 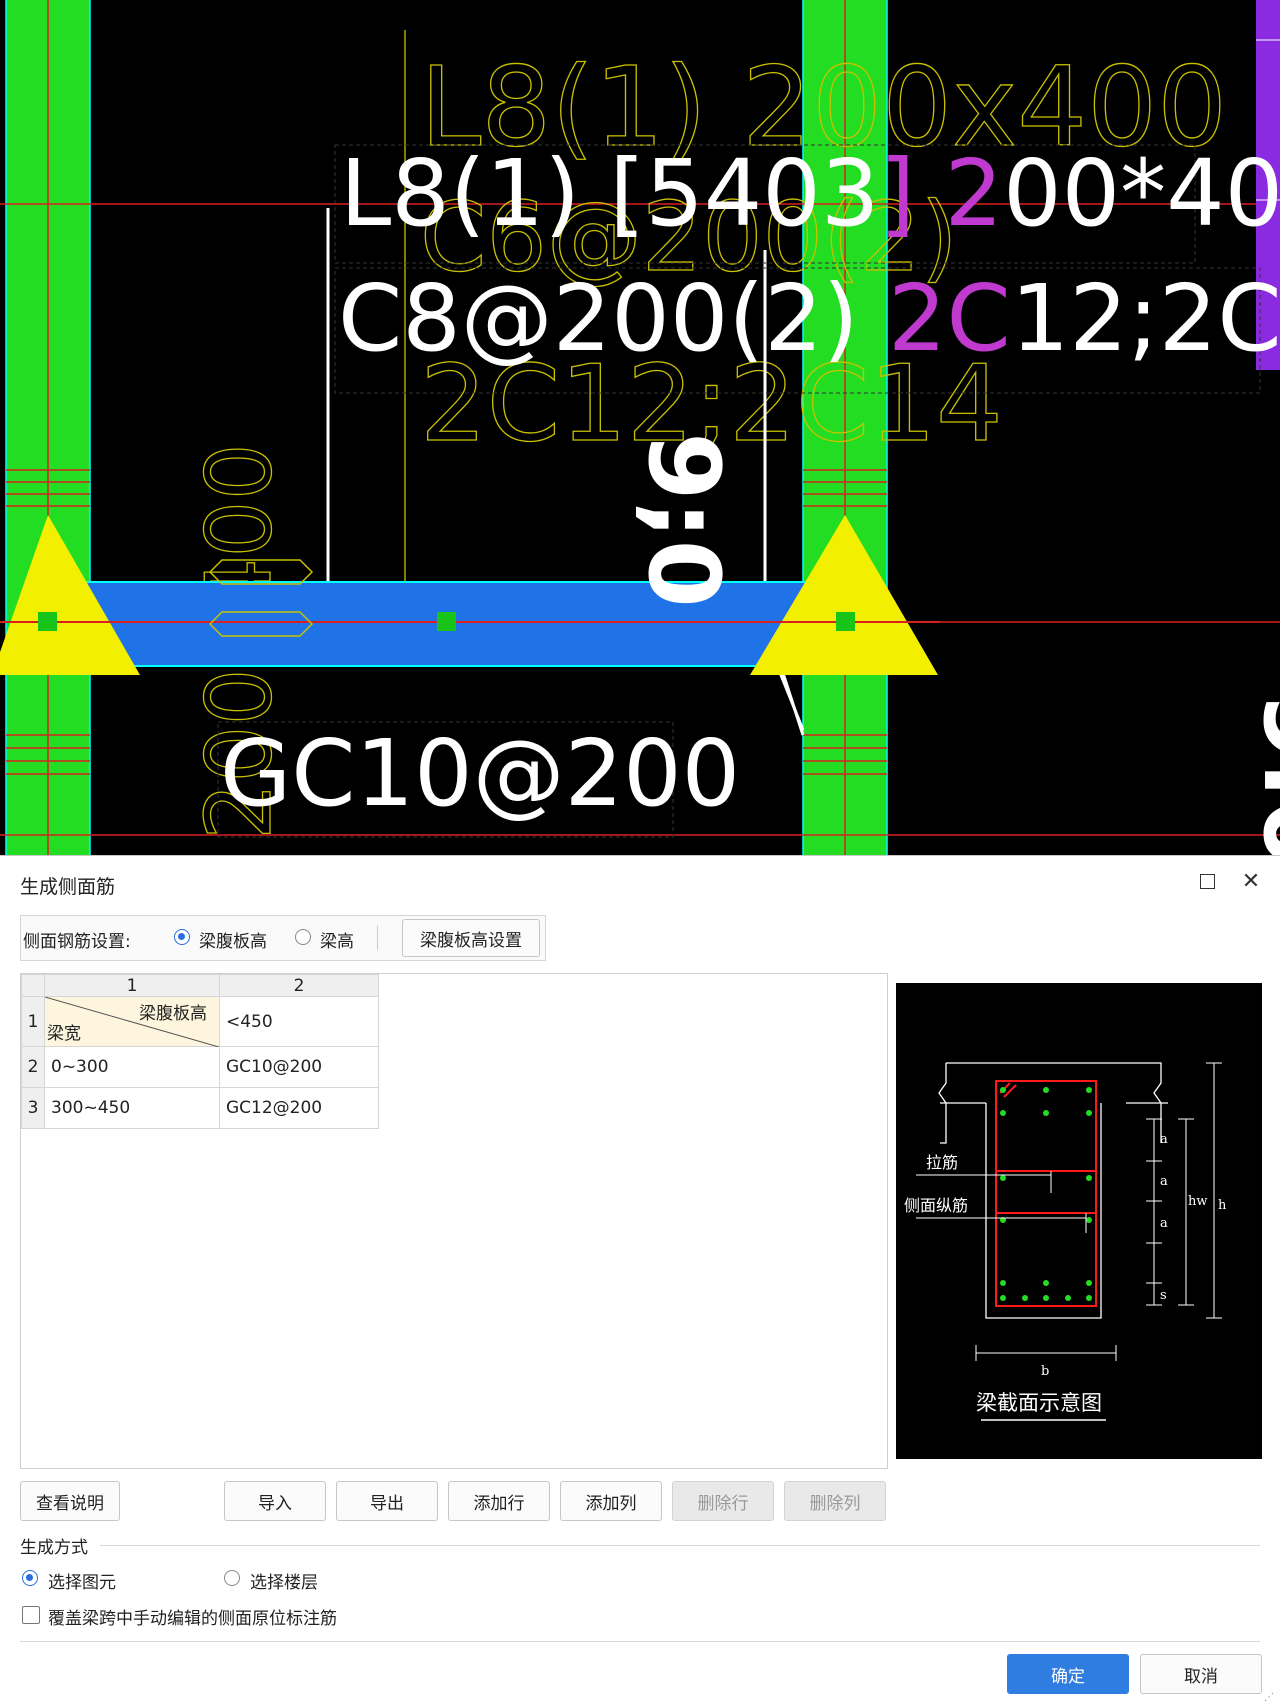 What do you see at coordinates (640, 1641) in the screenshot?
I see `footer-divider` at bounding box center [640, 1641].